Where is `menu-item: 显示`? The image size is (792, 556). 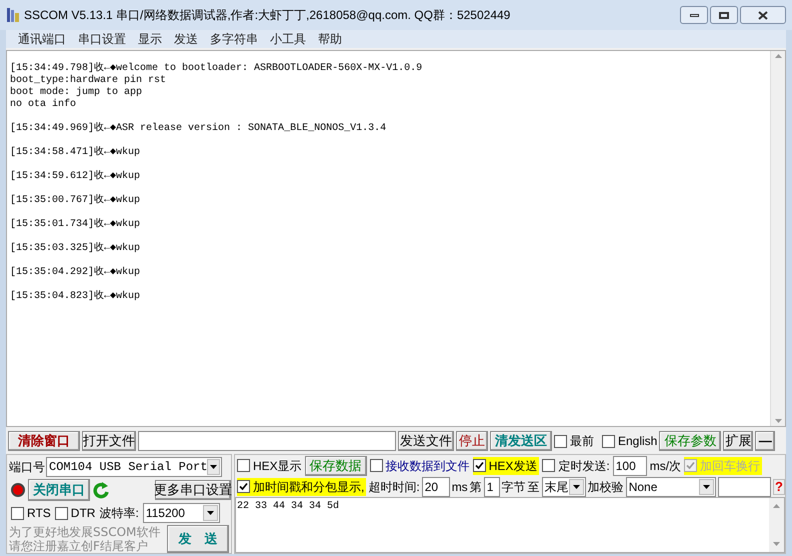
menu-item: 显示 is located at coordinates (150, 39).